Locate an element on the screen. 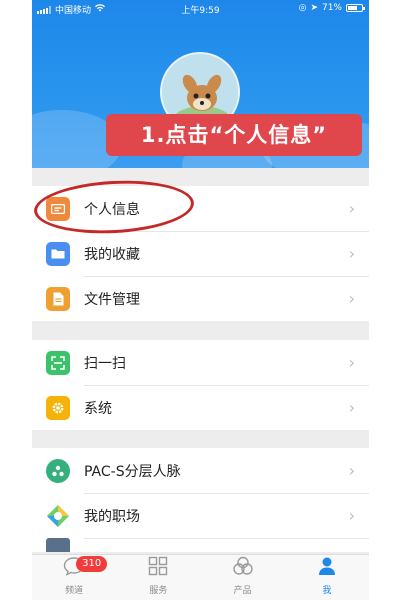 The image size is (400, 600). grid-icon is located at coordinates (158, 568).